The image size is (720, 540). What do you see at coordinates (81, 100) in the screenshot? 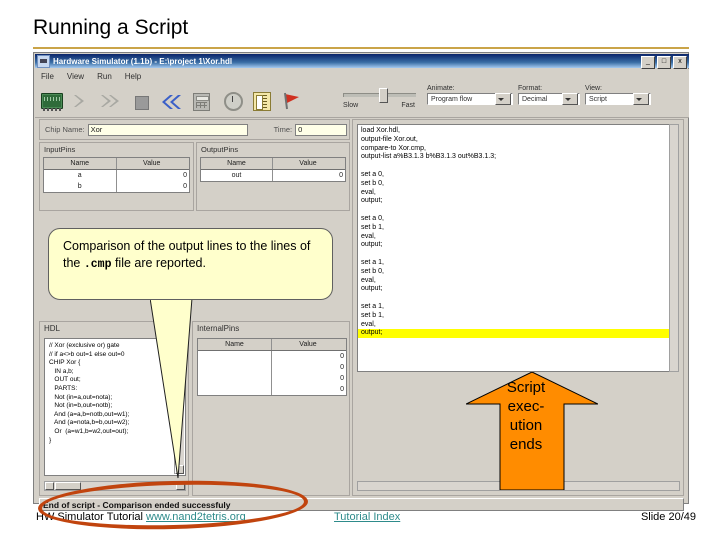
I see `step-icon` at bounding box center [81, 100].